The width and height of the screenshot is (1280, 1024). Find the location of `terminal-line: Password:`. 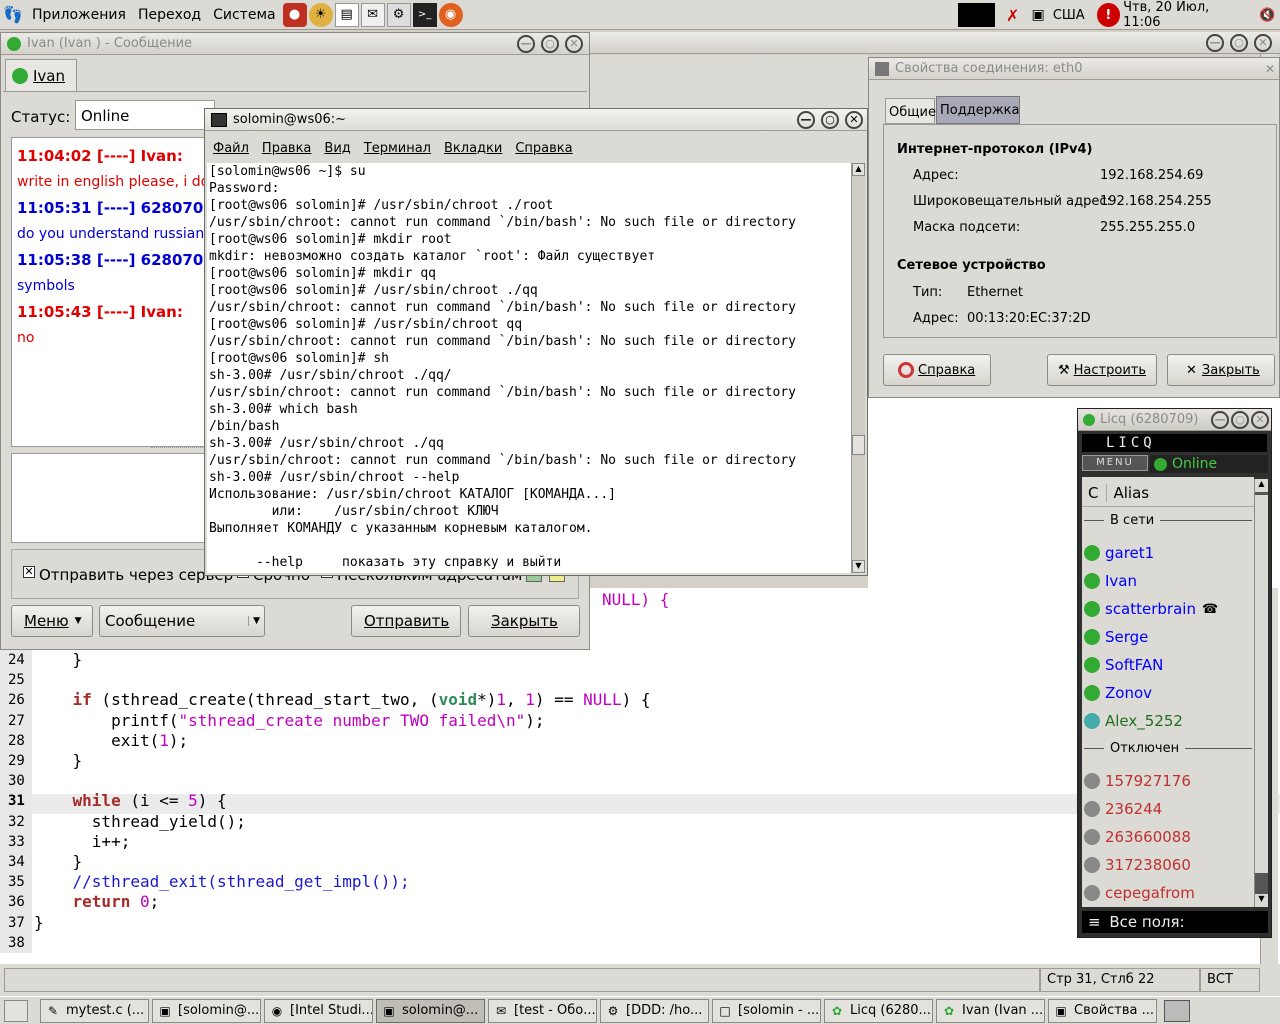

terminal-line: Password: is located at coordinates (244, 188).